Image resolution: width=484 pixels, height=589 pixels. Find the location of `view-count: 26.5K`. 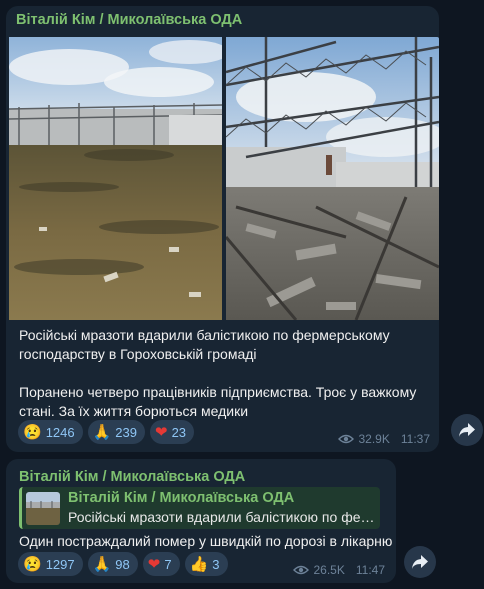

view-count: 26.5K is located at coordinates (329, 570).